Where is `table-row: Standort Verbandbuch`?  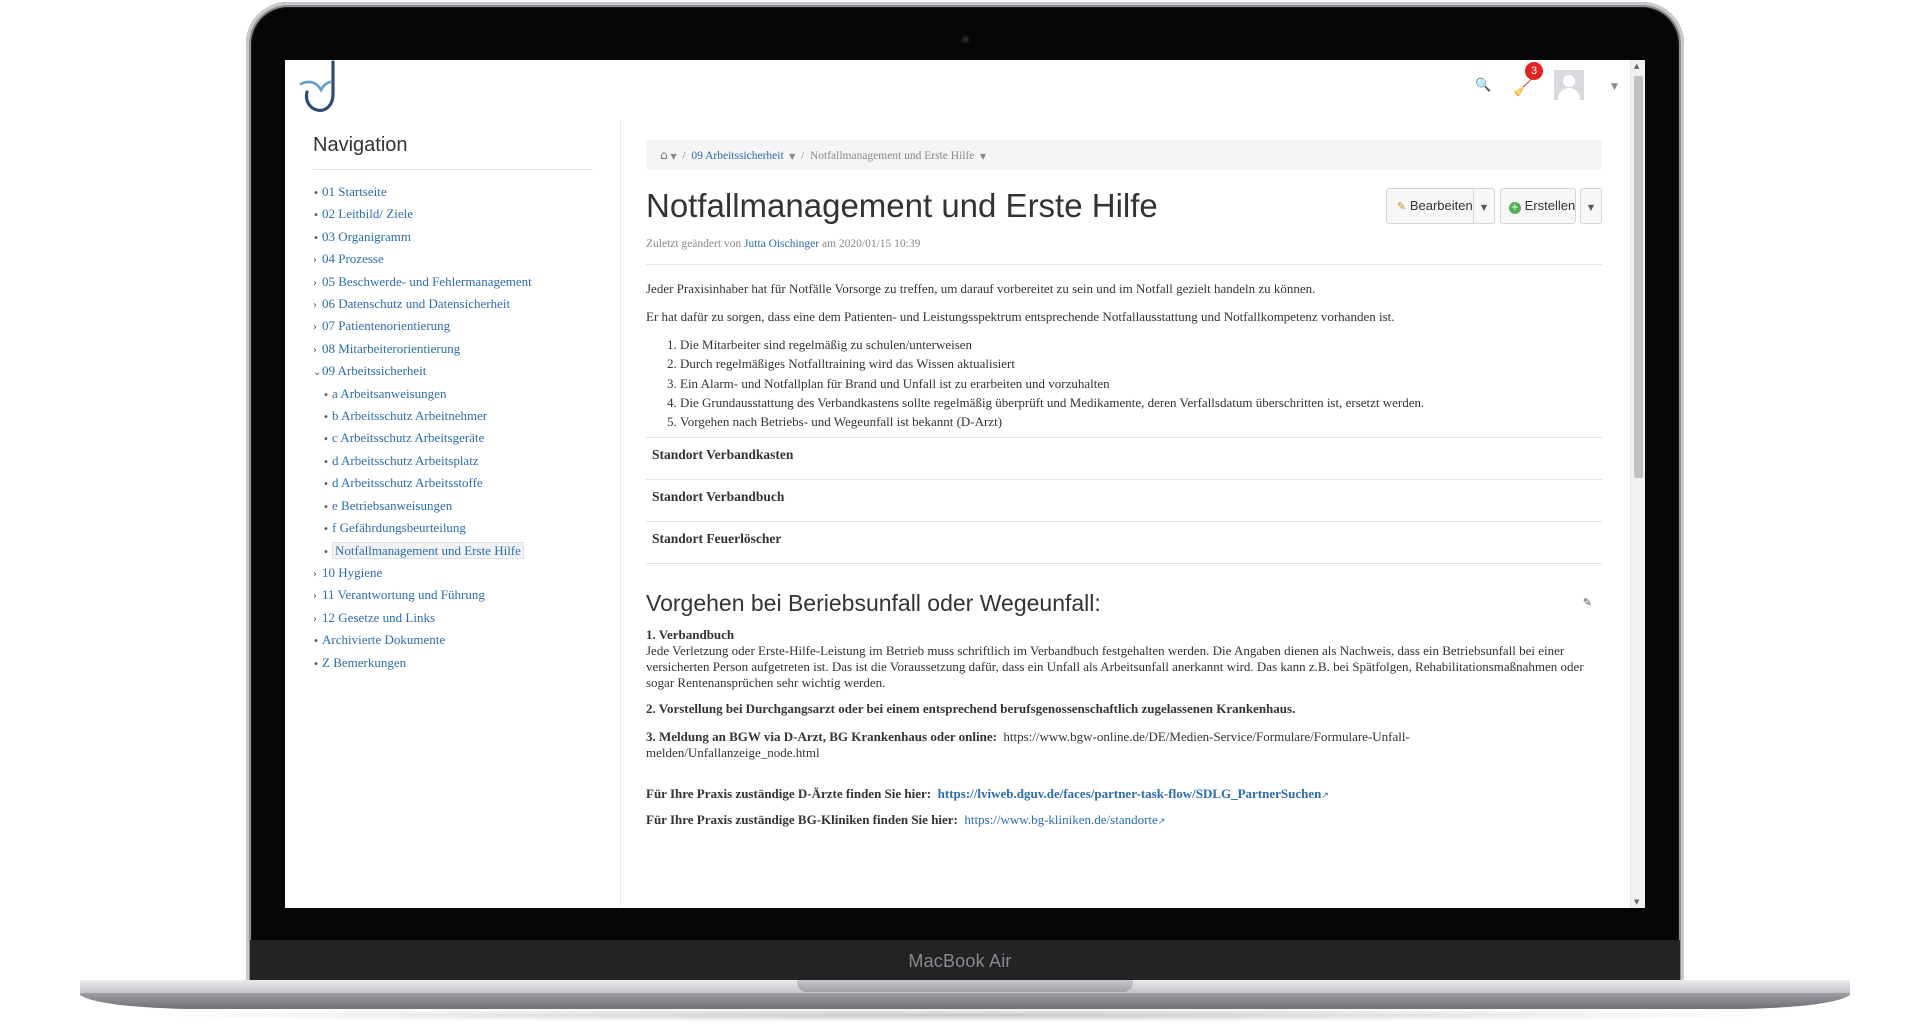
table-row: Standort Verbandbuch is located at coordinates (1124, 501).